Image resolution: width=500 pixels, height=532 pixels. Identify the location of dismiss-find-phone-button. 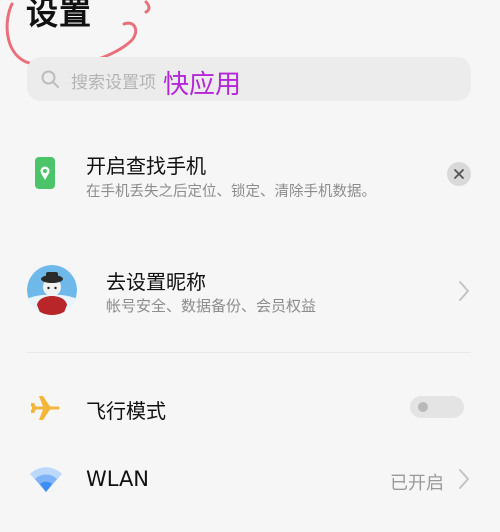
(459, 174).